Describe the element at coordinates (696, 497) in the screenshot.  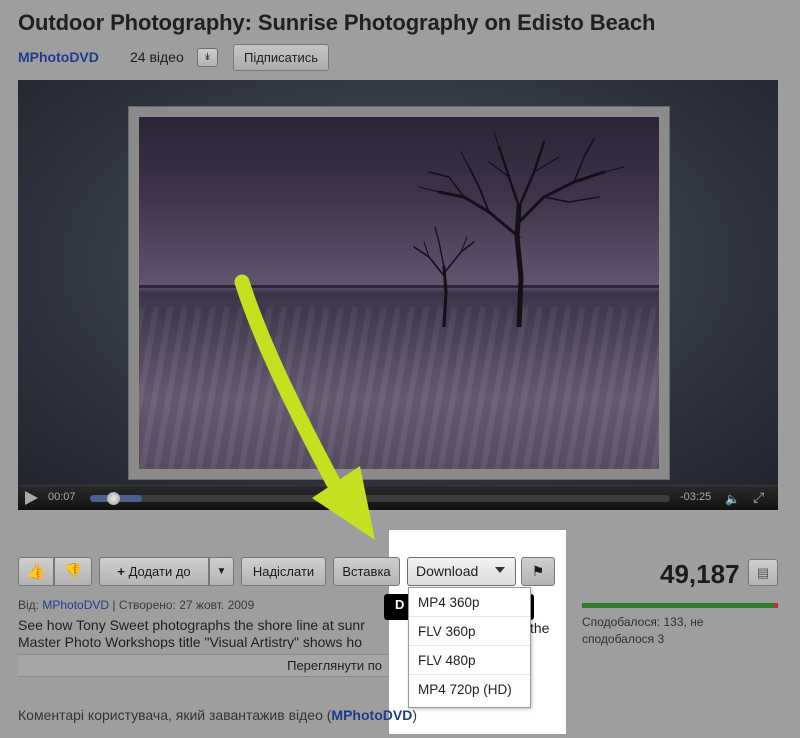
I see `remaining-time: -03:25` at that location.